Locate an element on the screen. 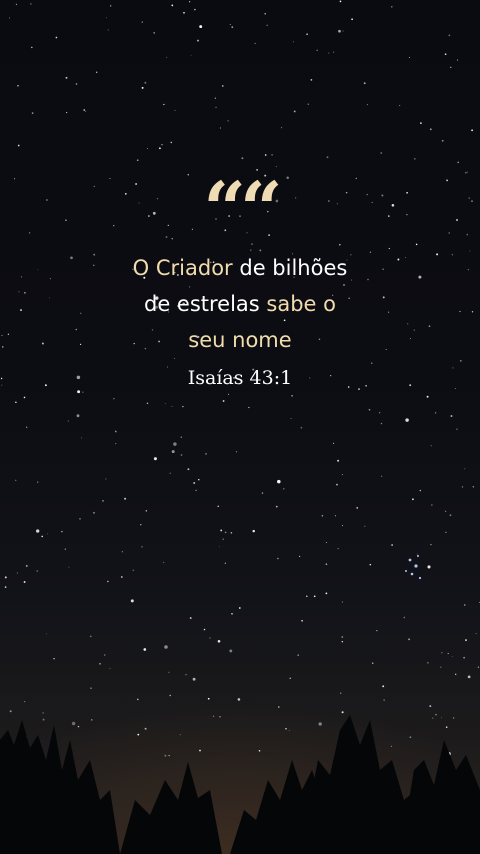 The height and width of the screenshot is (854, 480). verse-line-3: seu nome is located at coordinates (240, 340).